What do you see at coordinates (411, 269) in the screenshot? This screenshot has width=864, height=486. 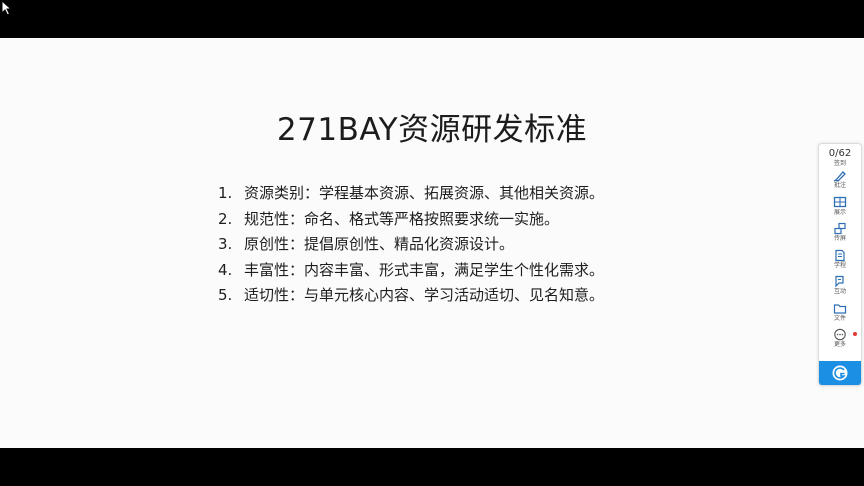 I see `list-item: 4. 丰富性：内容丰富、形式丰富，满足学生个性化需求。` at bounding box center [411, 269].